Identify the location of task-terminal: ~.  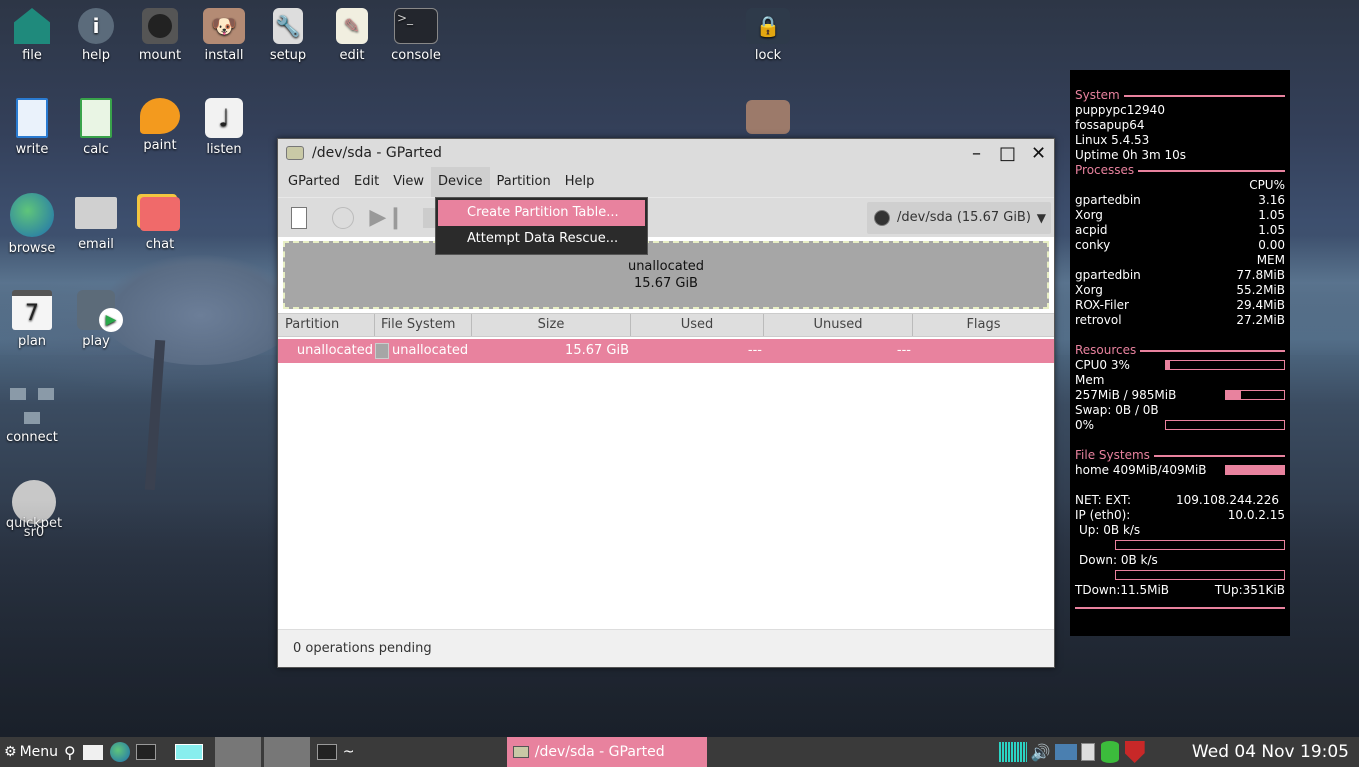
(411, 752).